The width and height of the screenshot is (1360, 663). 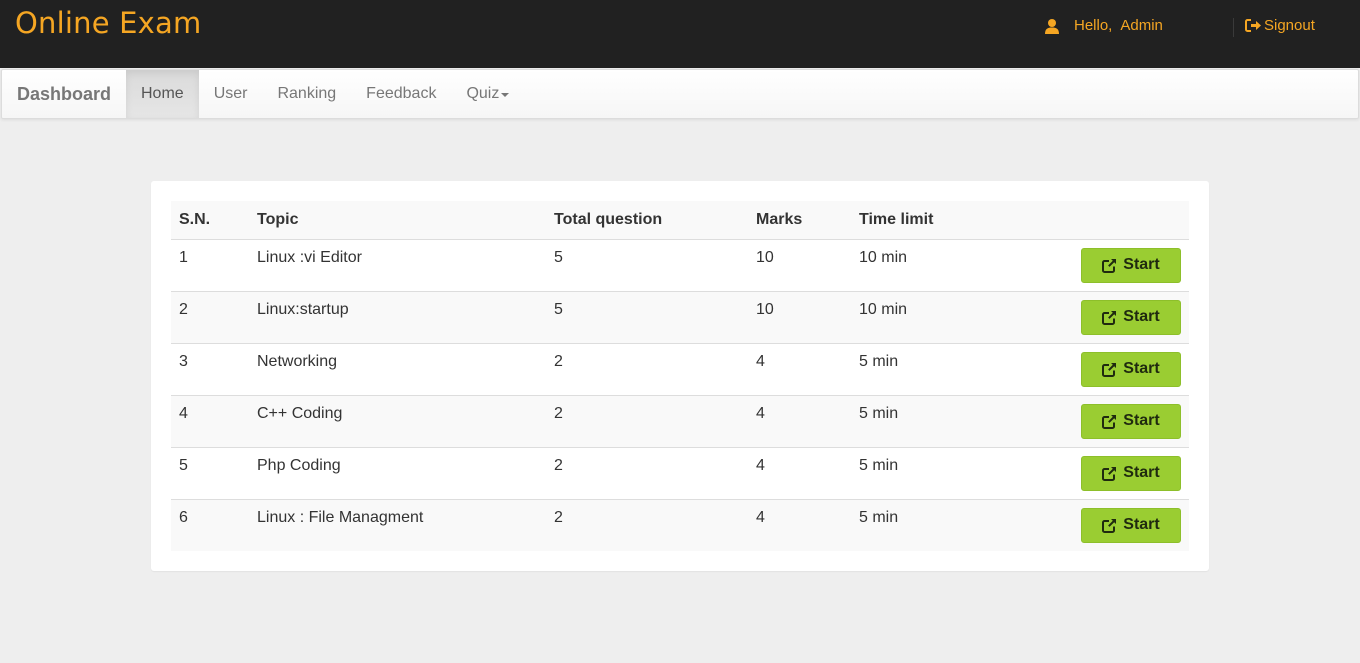 I want to click on column-header-topic: Topic, so click(x=397, y=220).